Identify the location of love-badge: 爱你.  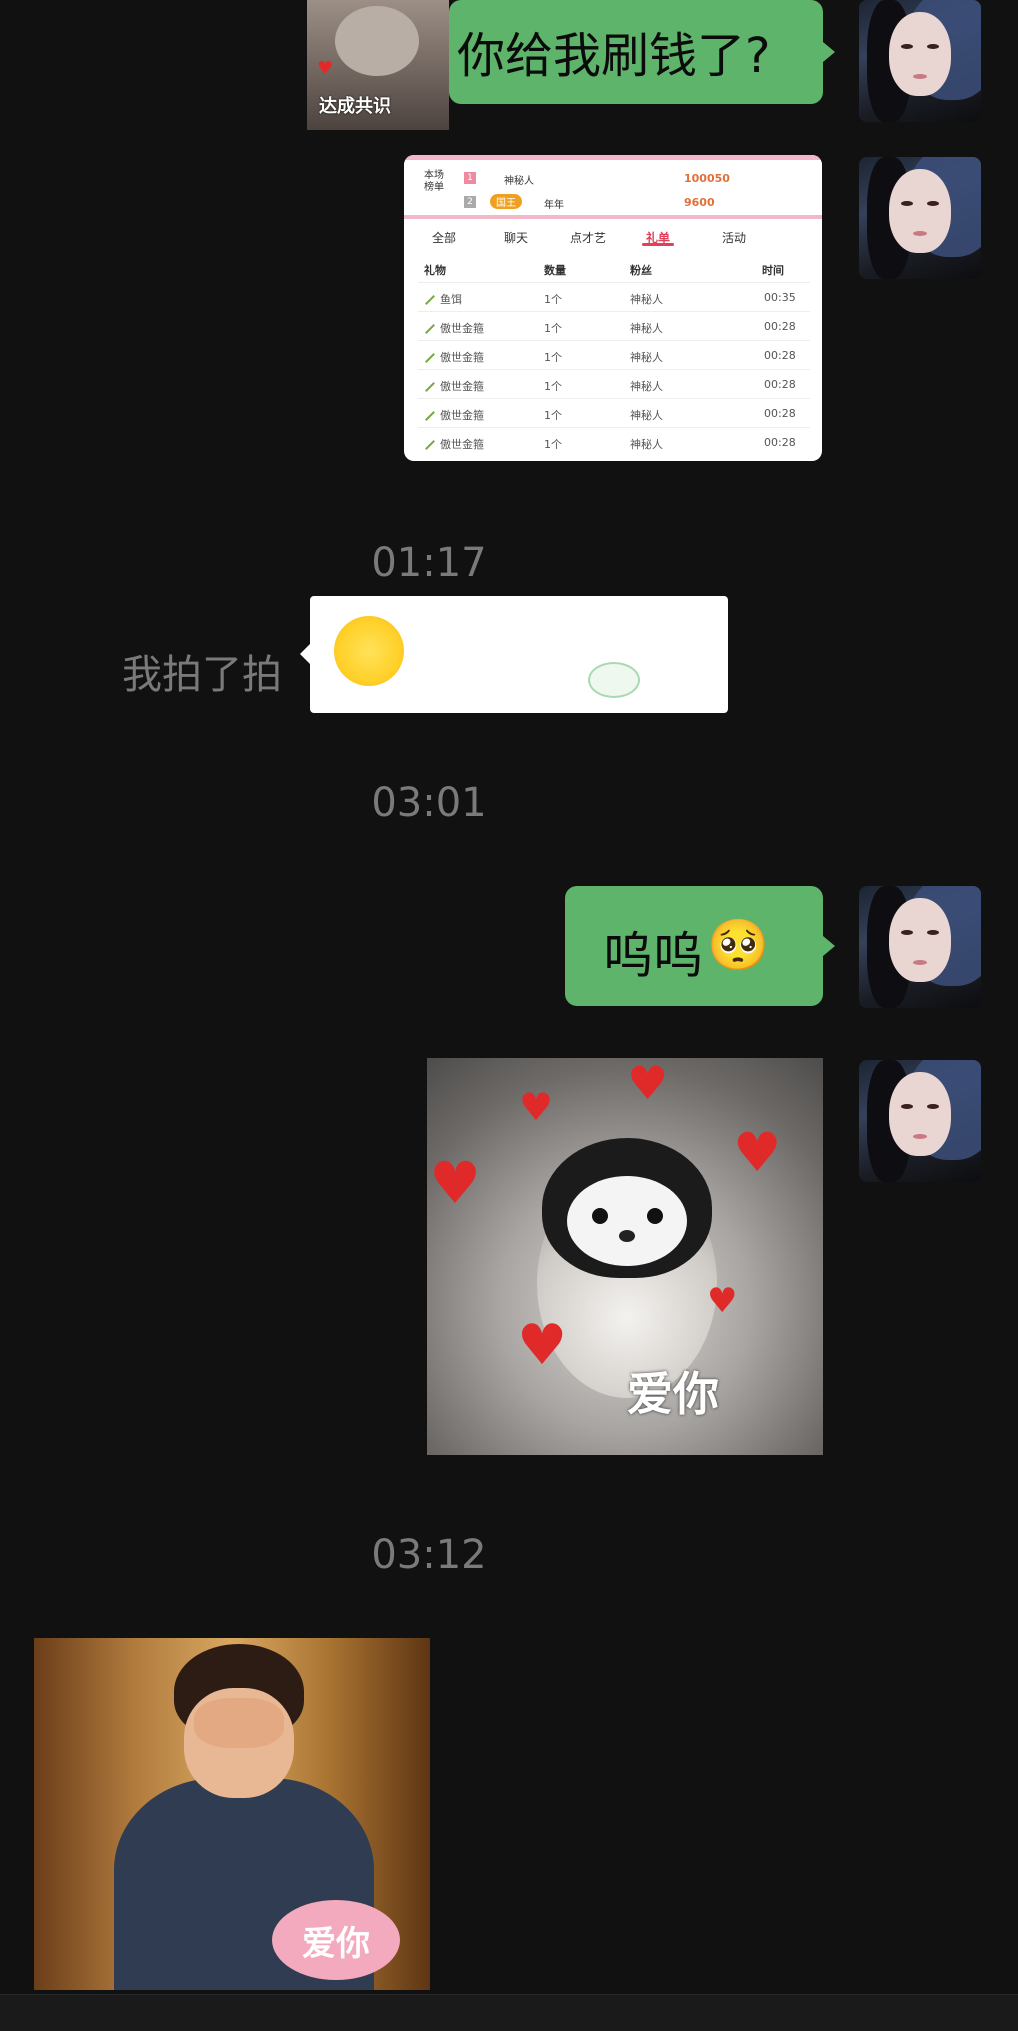
(336, 1940).